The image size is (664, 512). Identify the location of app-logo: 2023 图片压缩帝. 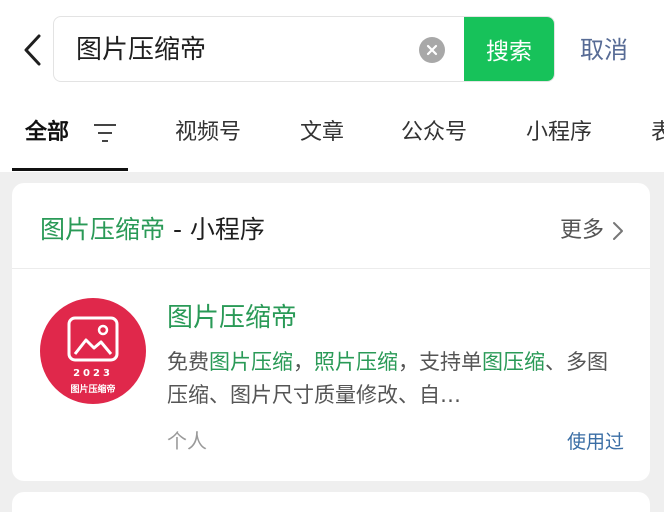
(93, 351).